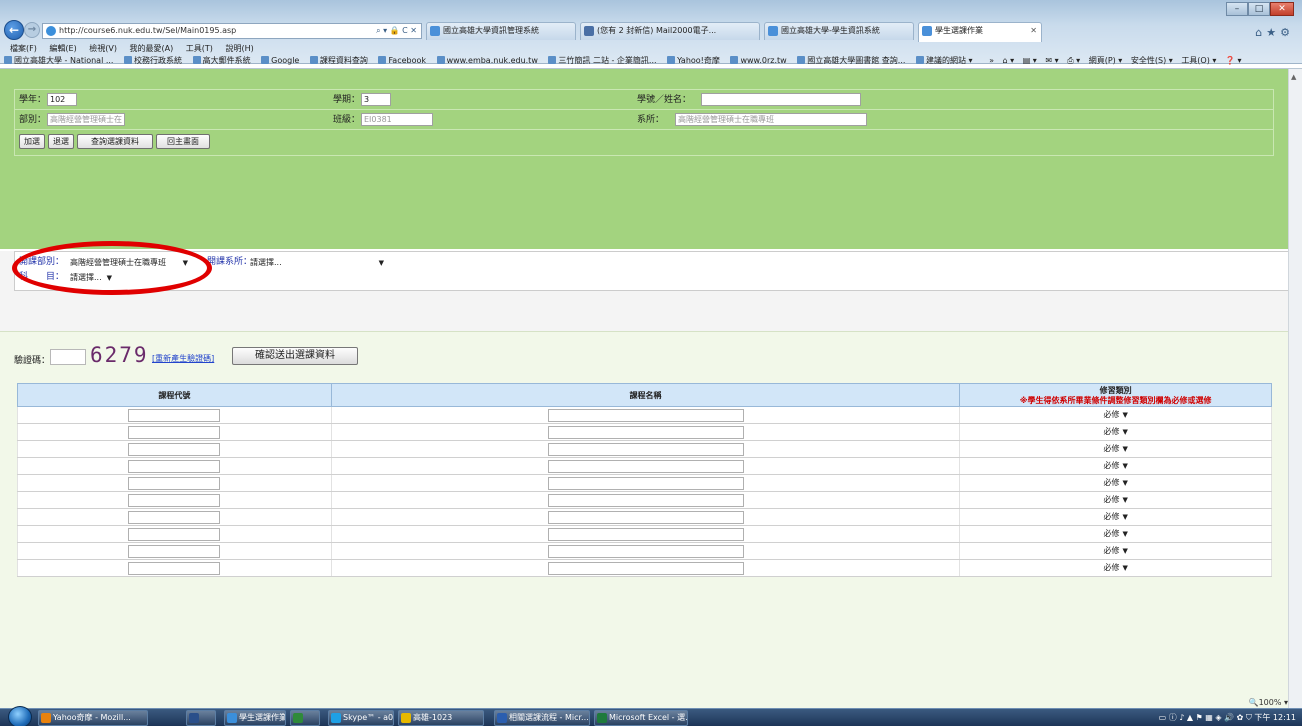 The width and height of the screenshot is (1302, 726). Describe the element at coordinates (183, 141) in the screenshot. I see `back-to-main-button: 回主畫面` at that location.